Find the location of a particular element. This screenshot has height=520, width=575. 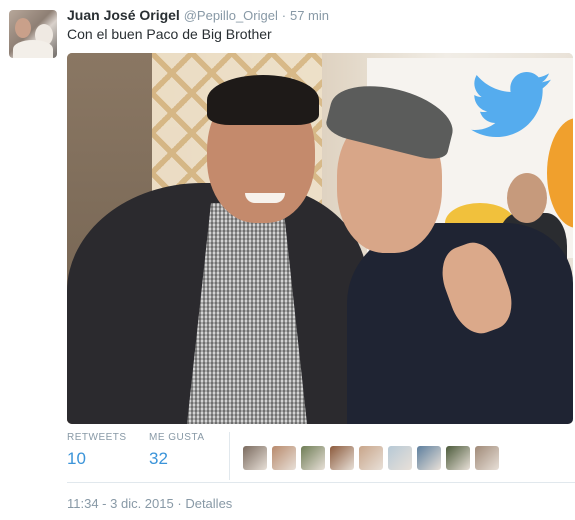

likes-label: ME GUSTA is located at coordinates (177, 437).